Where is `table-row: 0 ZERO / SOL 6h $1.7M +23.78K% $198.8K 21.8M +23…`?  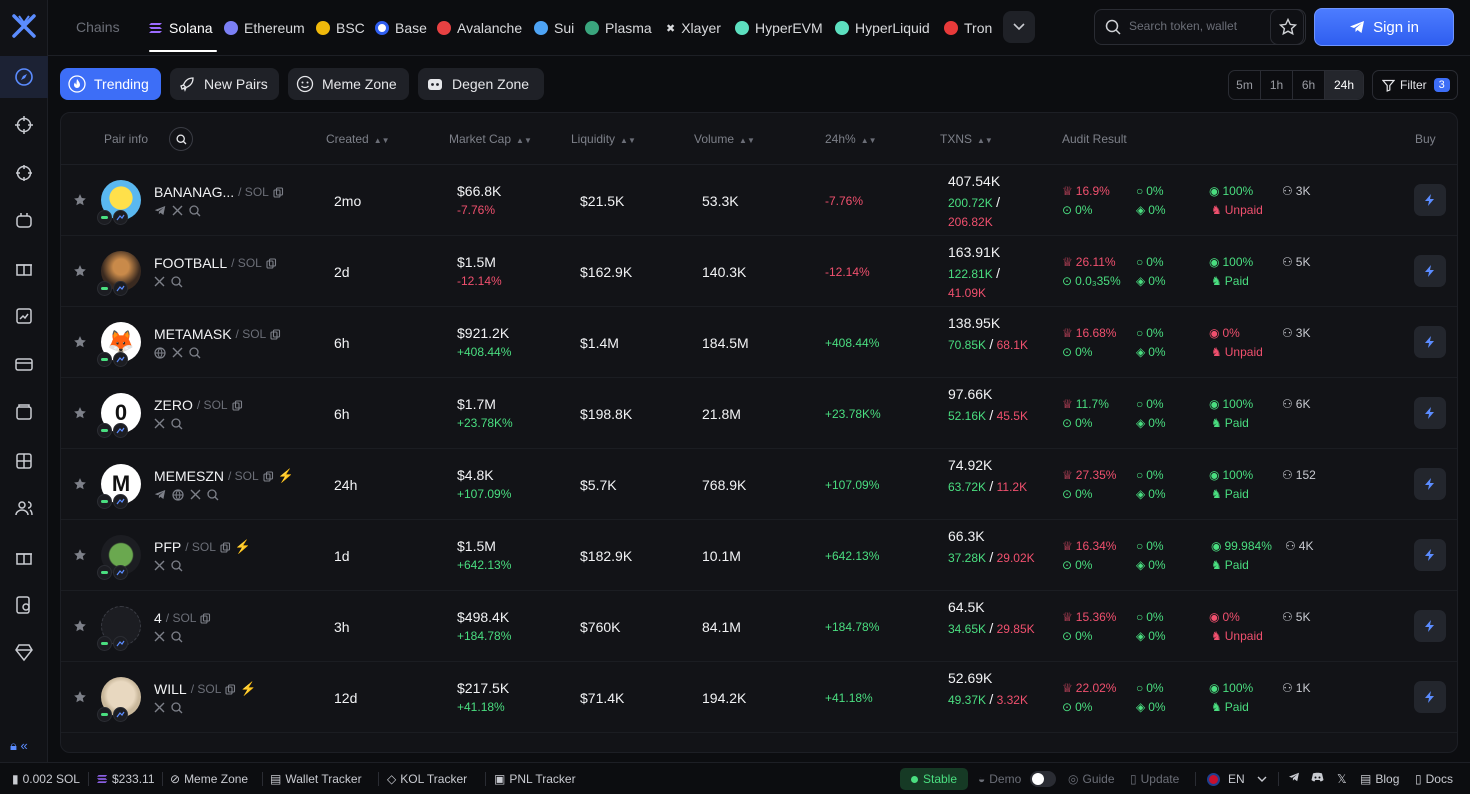
table-row: 0 ZERO / SOL 6h $1.7M +23.78K% $198.8K 21.8M +23… is located at coordinates (759, 413).